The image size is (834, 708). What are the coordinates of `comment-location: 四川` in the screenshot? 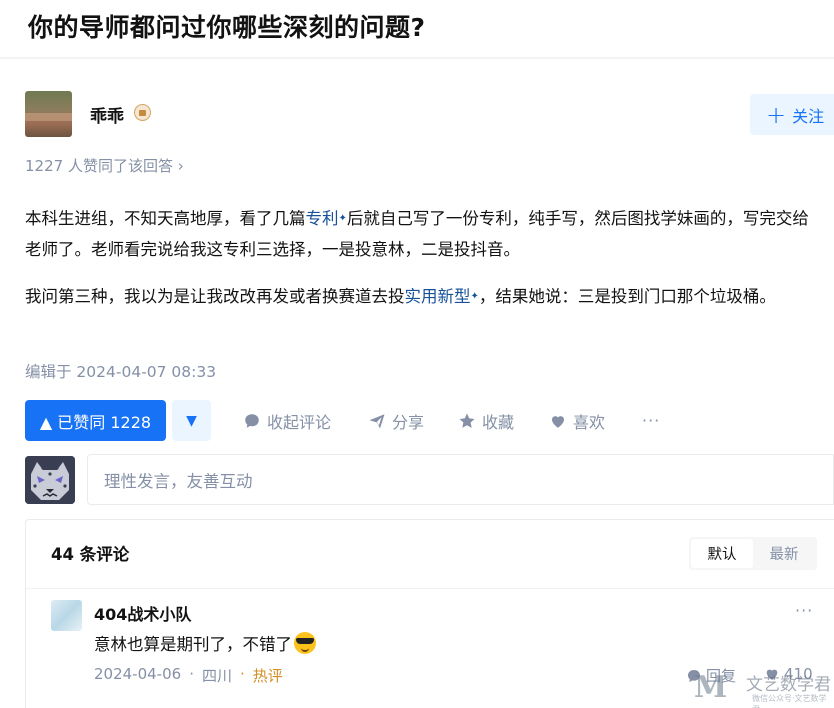 It's located at (216, 676).